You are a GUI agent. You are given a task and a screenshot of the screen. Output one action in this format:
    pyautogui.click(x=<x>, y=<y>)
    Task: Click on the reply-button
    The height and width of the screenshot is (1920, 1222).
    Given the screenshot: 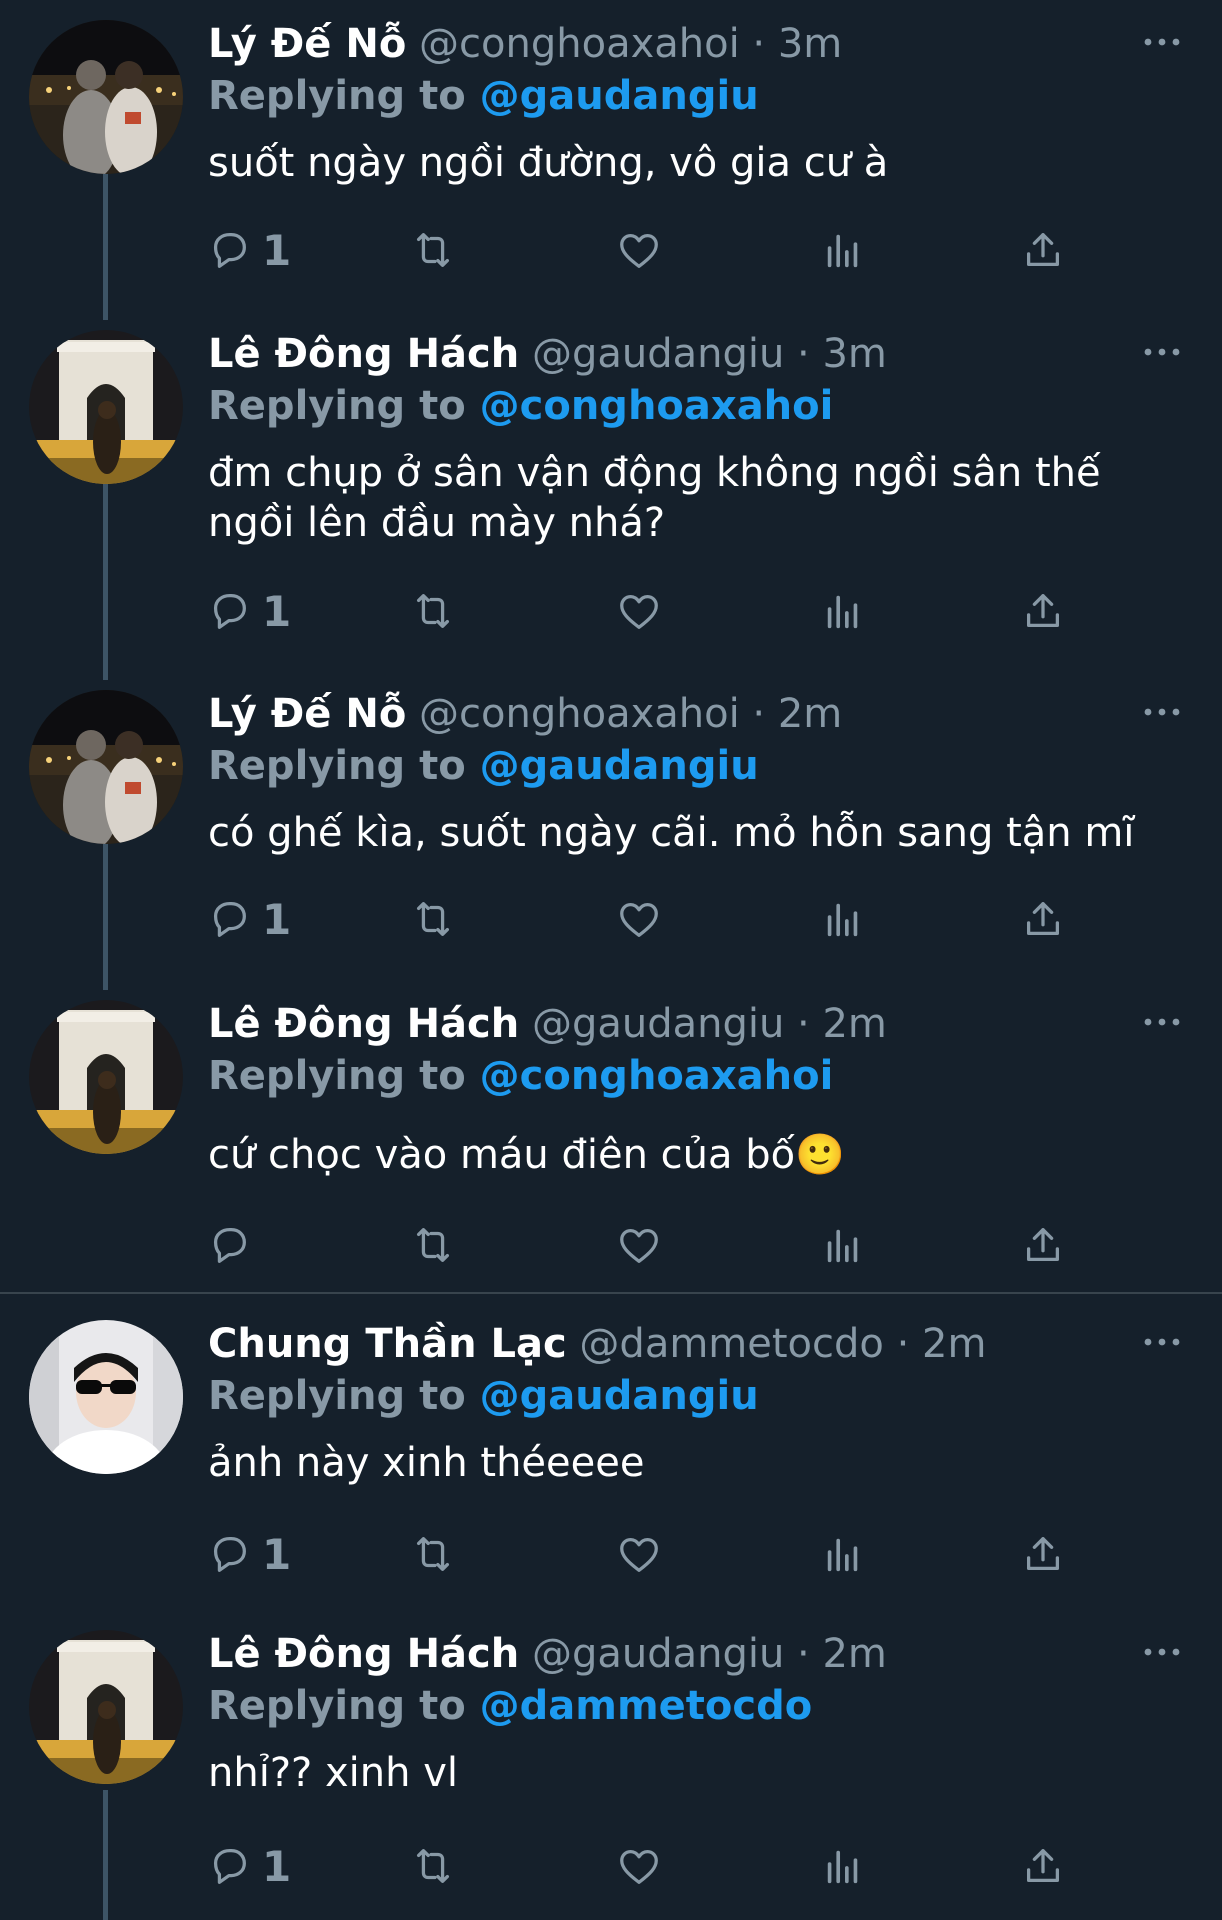 What is the action you would take?
    pyautogui.click(x=234, y=1245)
    